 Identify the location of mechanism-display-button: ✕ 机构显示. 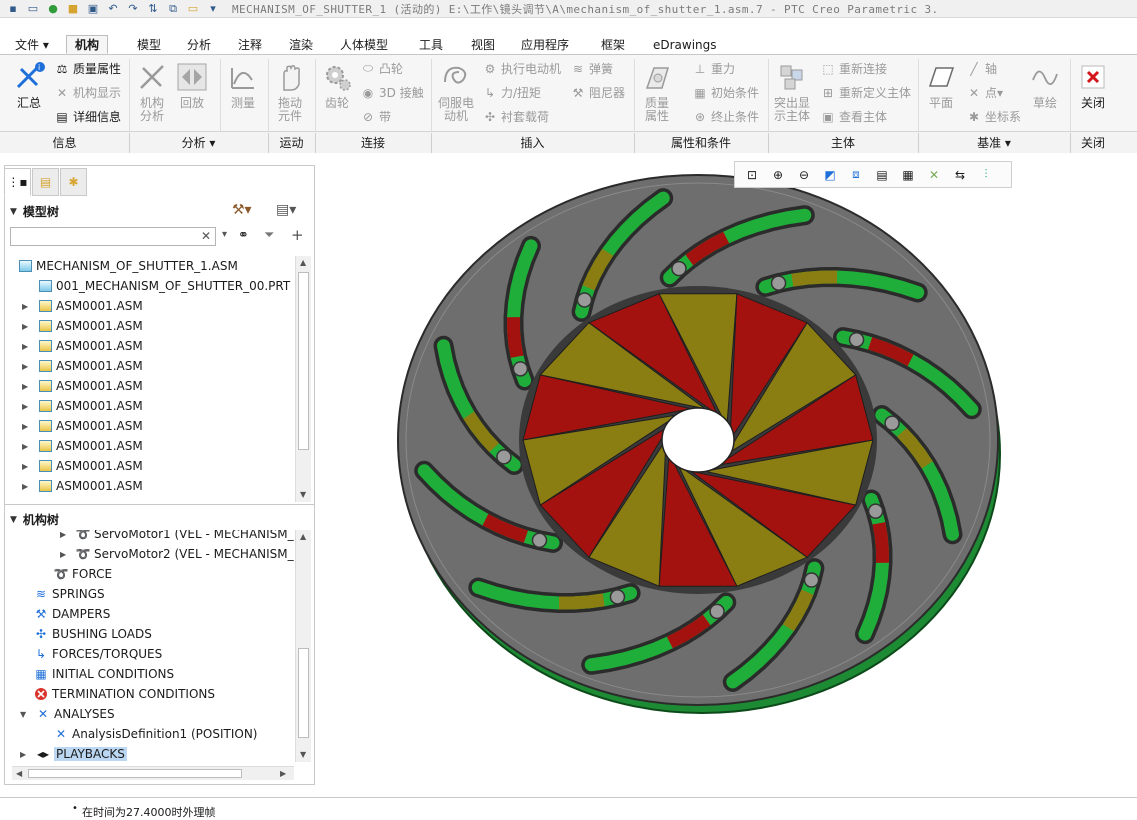
(87, 92).